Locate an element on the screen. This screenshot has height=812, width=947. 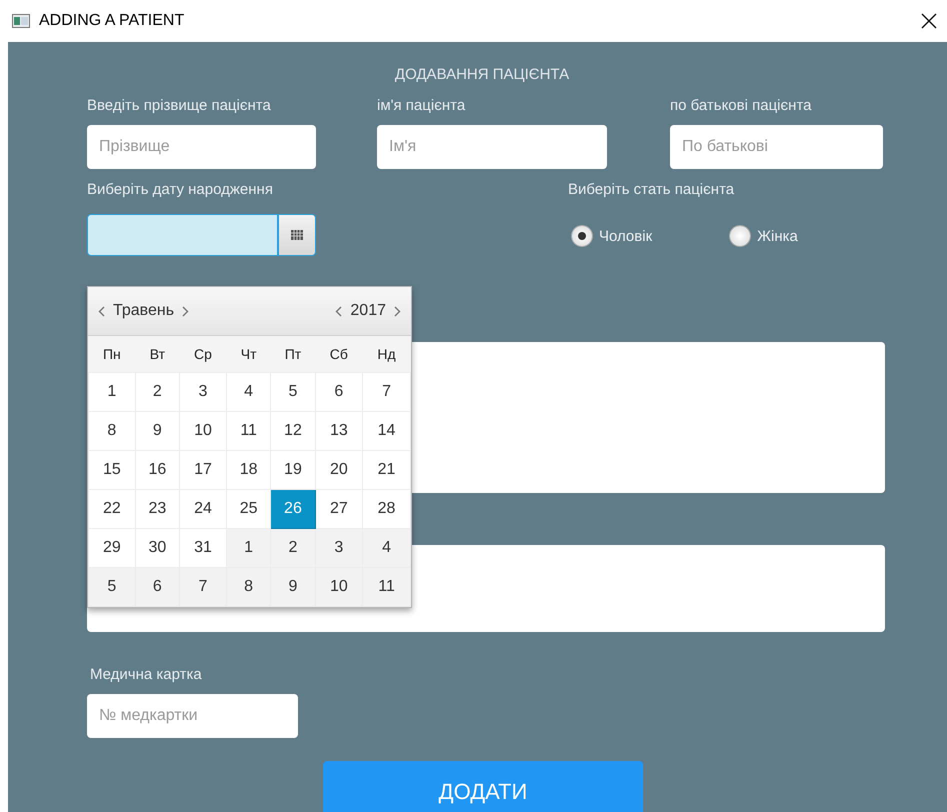
calendar-day: 23 is located at coordinates (157, 509).